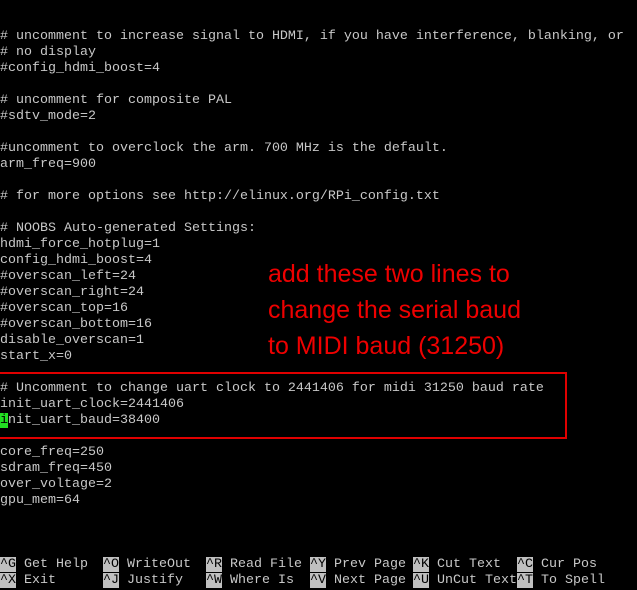 This screenshot has width=637, height=590. I want to click on editor-line: # NOOBS Auto-generated Settings:, so click(318, 229).